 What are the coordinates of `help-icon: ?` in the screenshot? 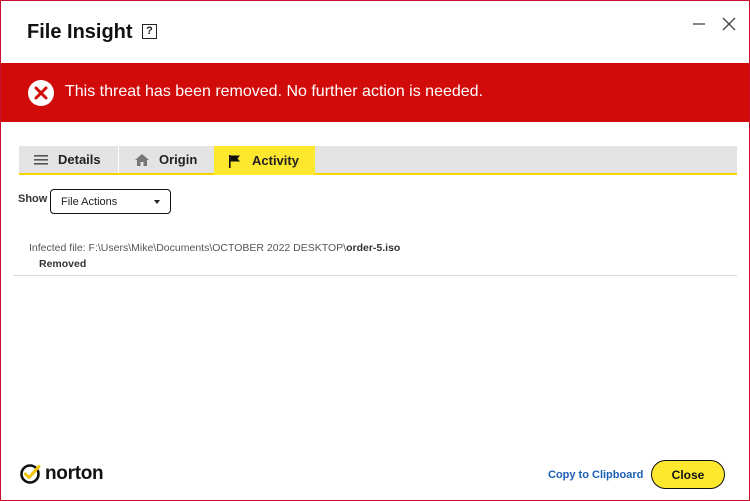 It's located at (149, 31).